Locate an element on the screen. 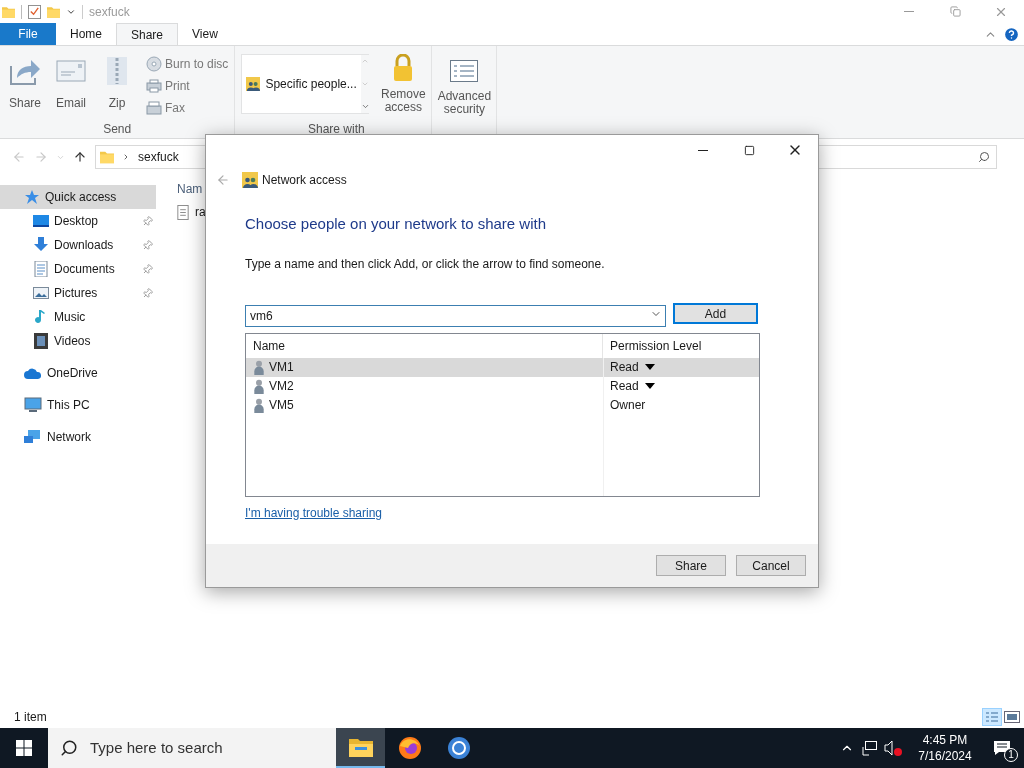  film-icon is located at coordinates (41, 341).